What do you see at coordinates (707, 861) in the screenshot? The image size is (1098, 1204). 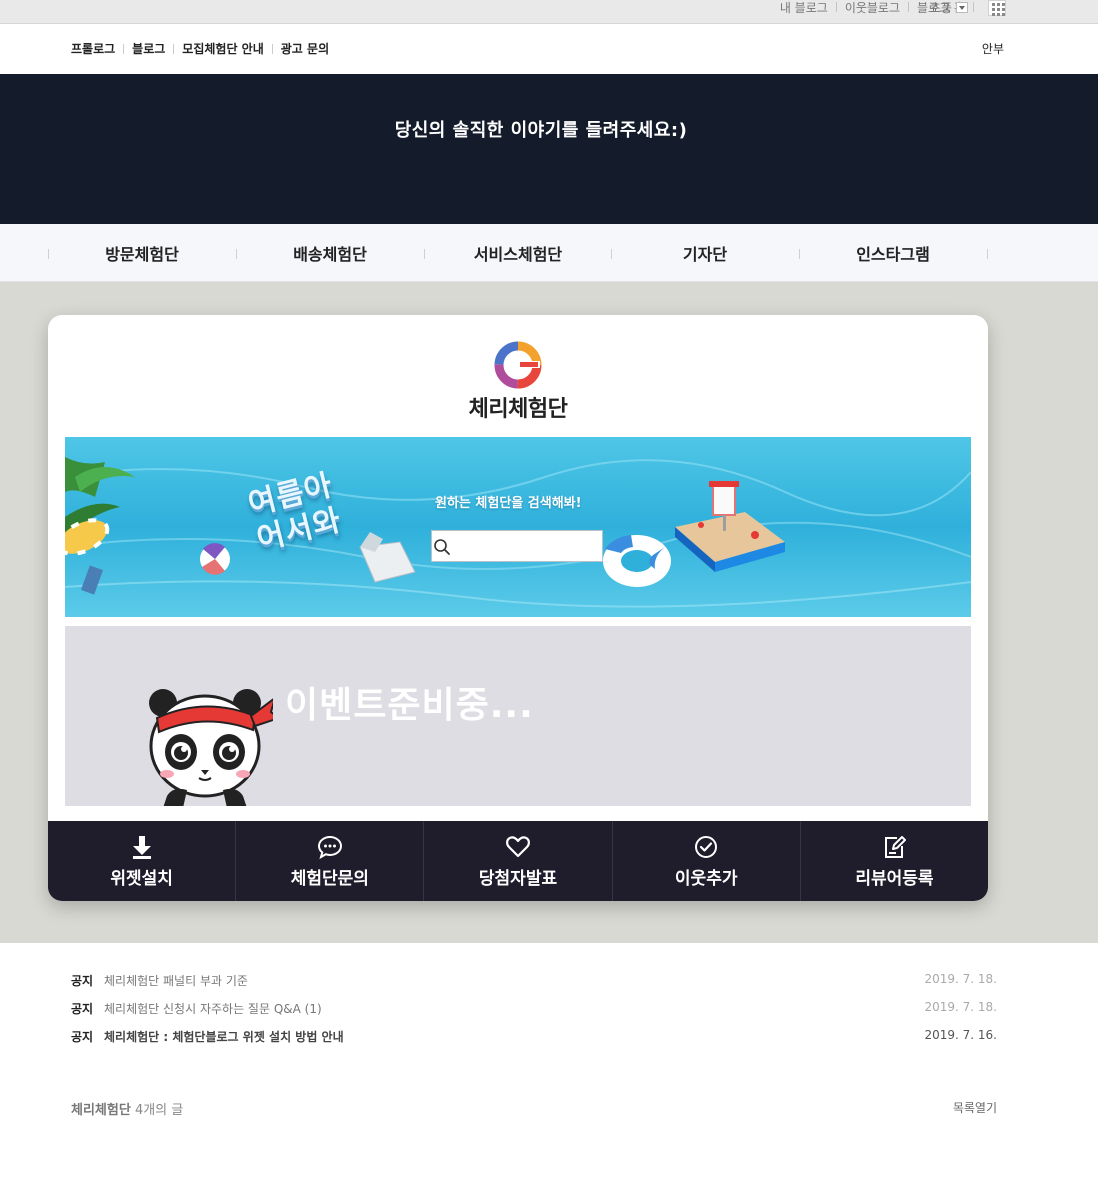 I see `add-neighbor-button: 이웃추가` at bounding box center [707, 861].